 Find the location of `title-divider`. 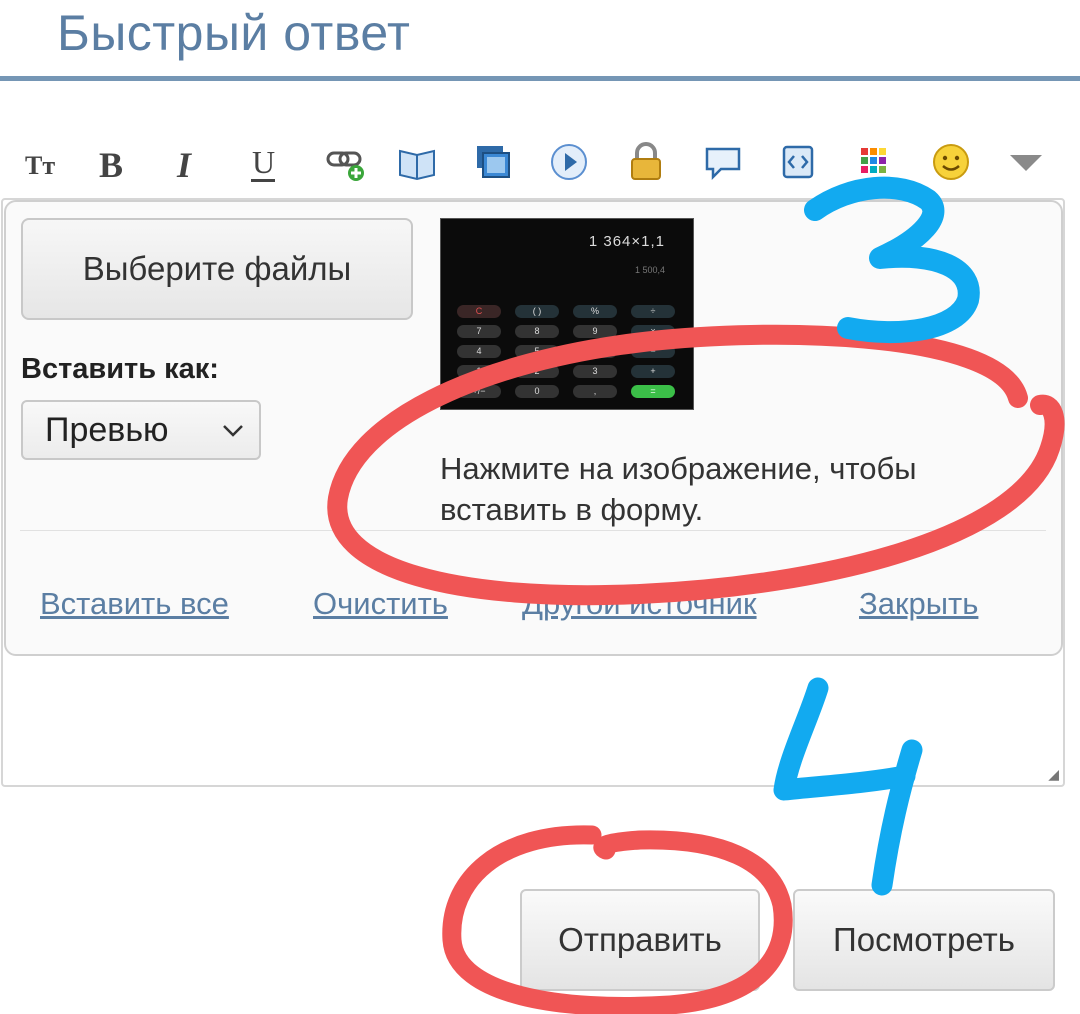

title-divider is located at coordinates (540, 78).